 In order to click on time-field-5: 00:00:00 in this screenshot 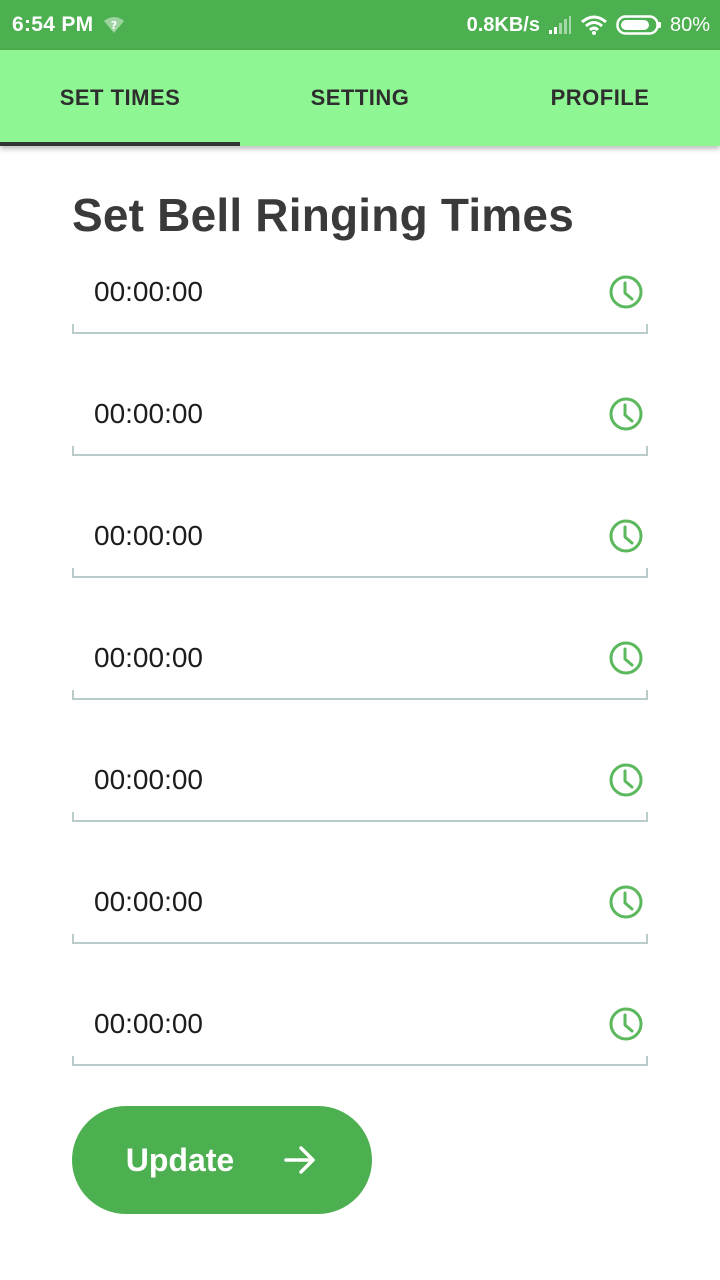, I will do `click(360, 787)`.